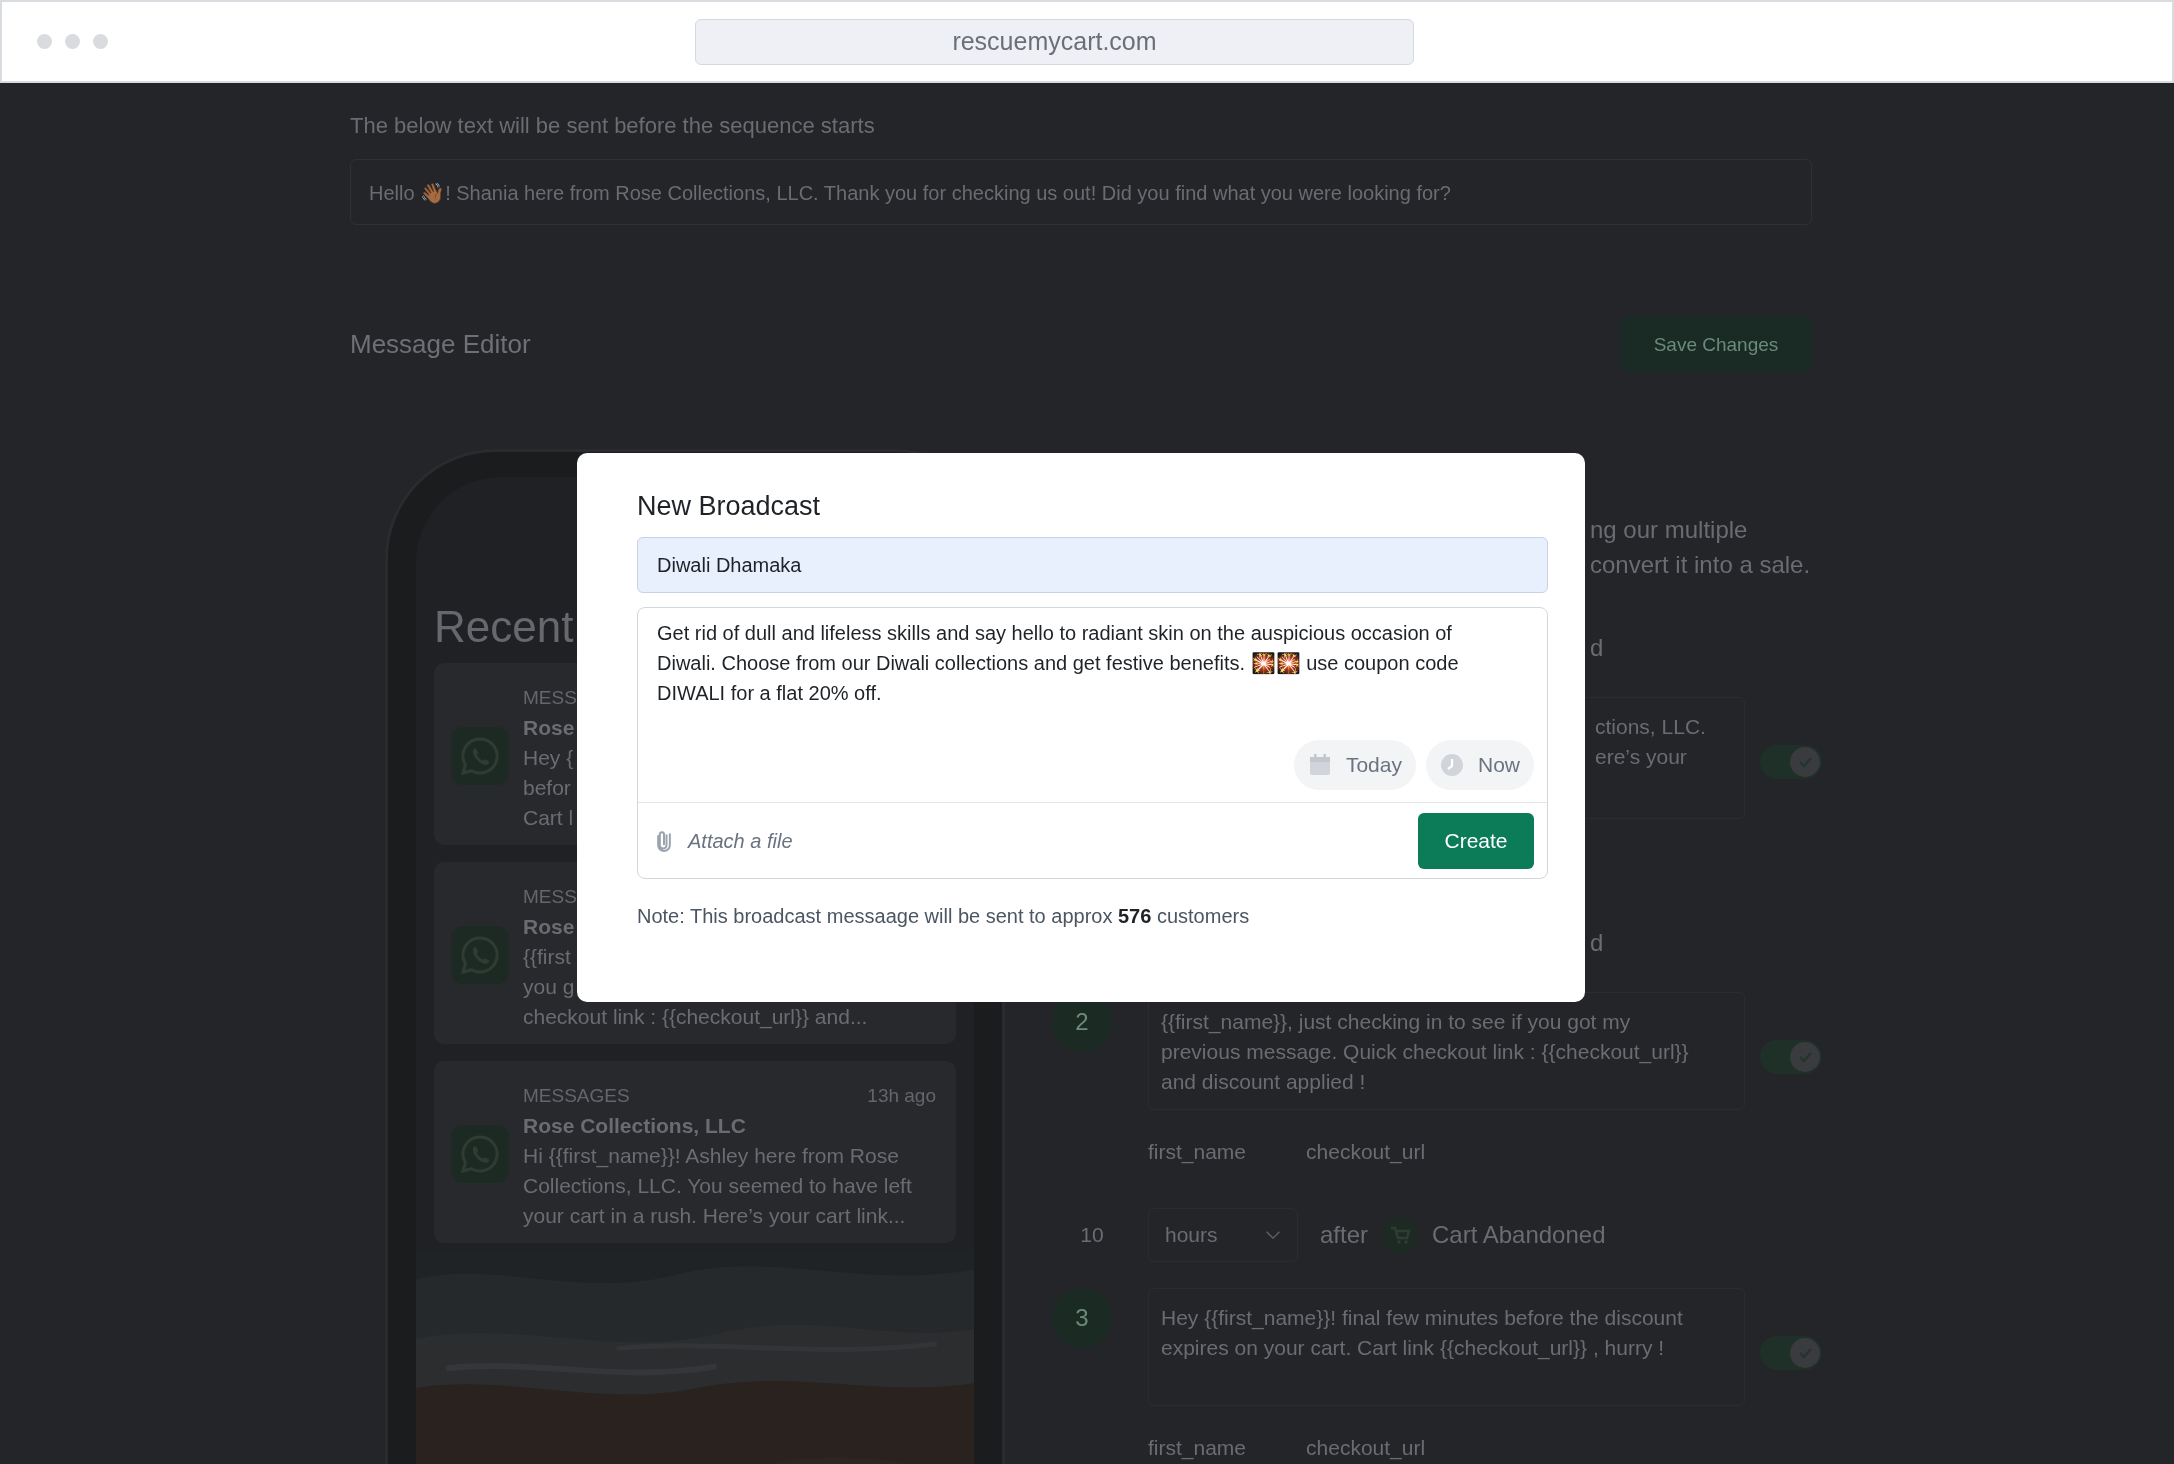 This screenshot has height=1464, width=2174. What do you see at coordinates (711, 1156) in the screenshot?
I see `notification-text: Hi {{first_name}}! Ashley here from Rose` at bounding box center [711, 1156].